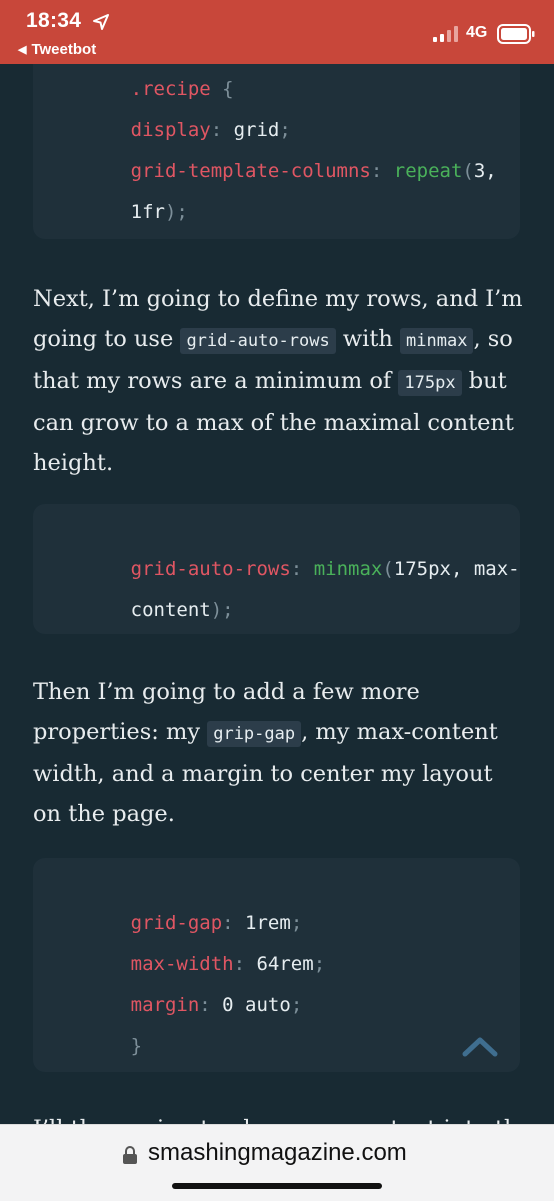  Describe the element at coordinates (54, 20) in the screenshot. I see `status-time: 18:34` at that location.